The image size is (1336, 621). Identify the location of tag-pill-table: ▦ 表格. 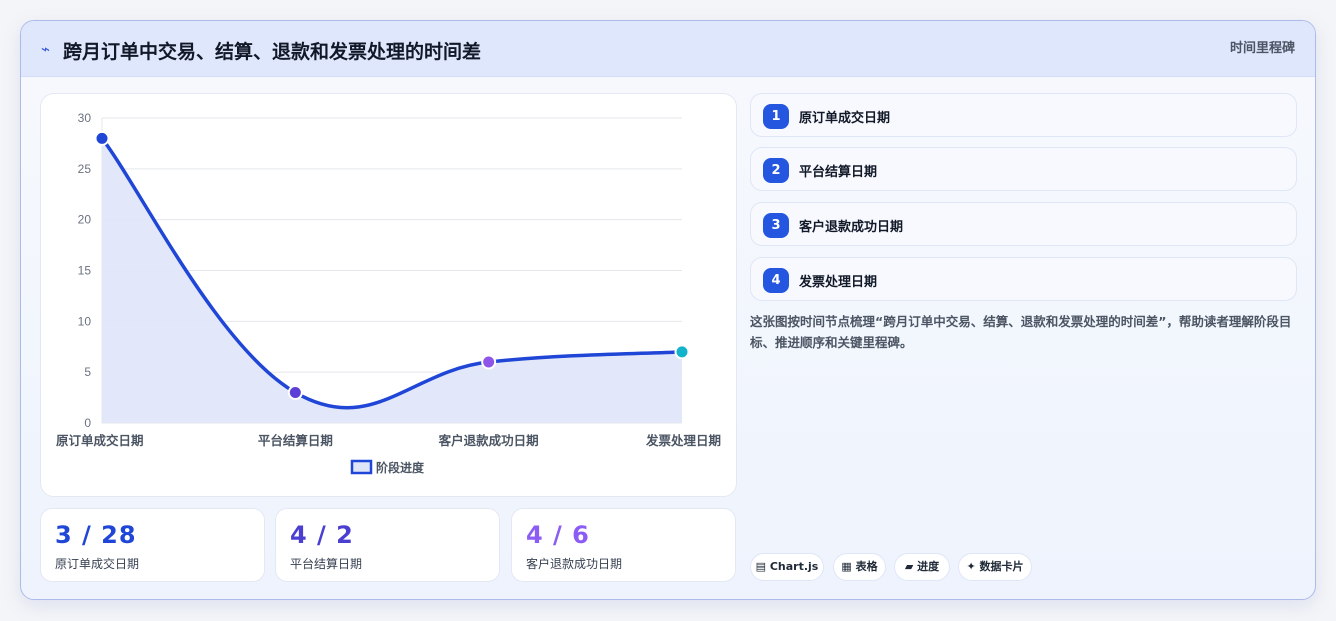
(859, 567).